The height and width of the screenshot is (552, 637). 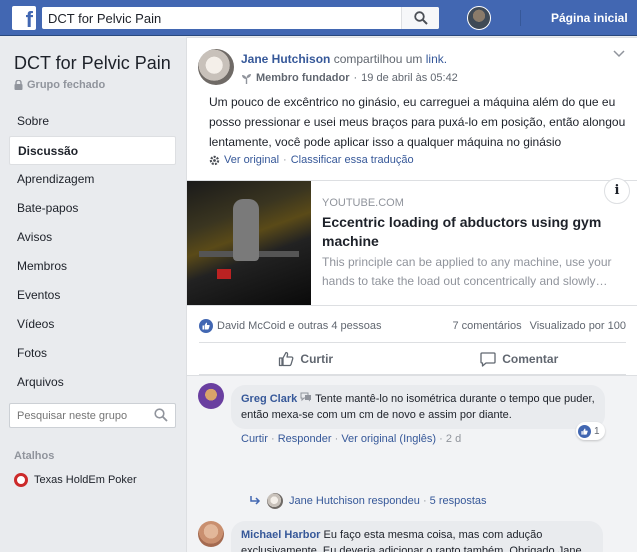 What do you see at coordinates (224, 274) in the screenshot?
I see `thumbnail-detail` at bounding box center [224, 274].